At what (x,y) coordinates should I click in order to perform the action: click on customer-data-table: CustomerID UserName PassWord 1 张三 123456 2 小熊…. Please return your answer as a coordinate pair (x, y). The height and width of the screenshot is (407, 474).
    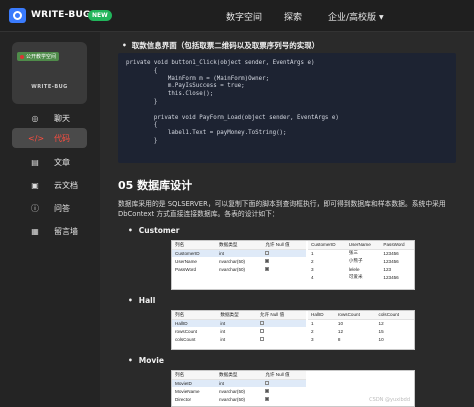
    Looking at the image, I should click on (361, 261).